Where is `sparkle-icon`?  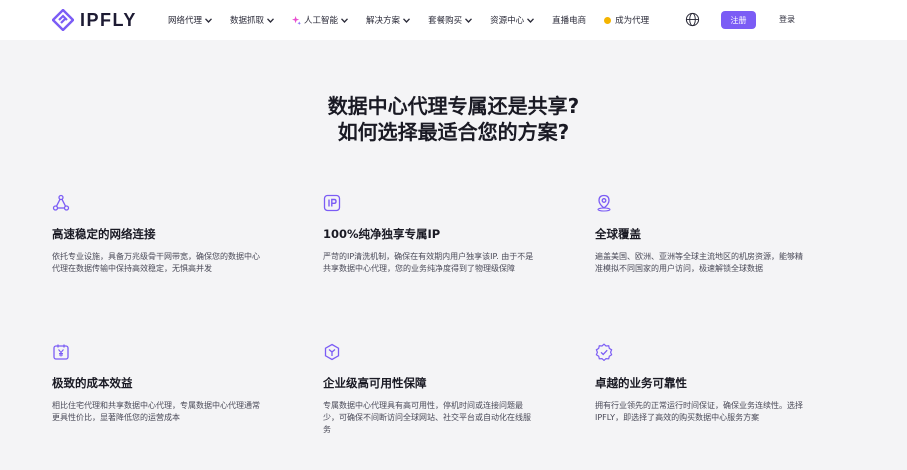
sparkle-icon is located at coordinates (297, 20).